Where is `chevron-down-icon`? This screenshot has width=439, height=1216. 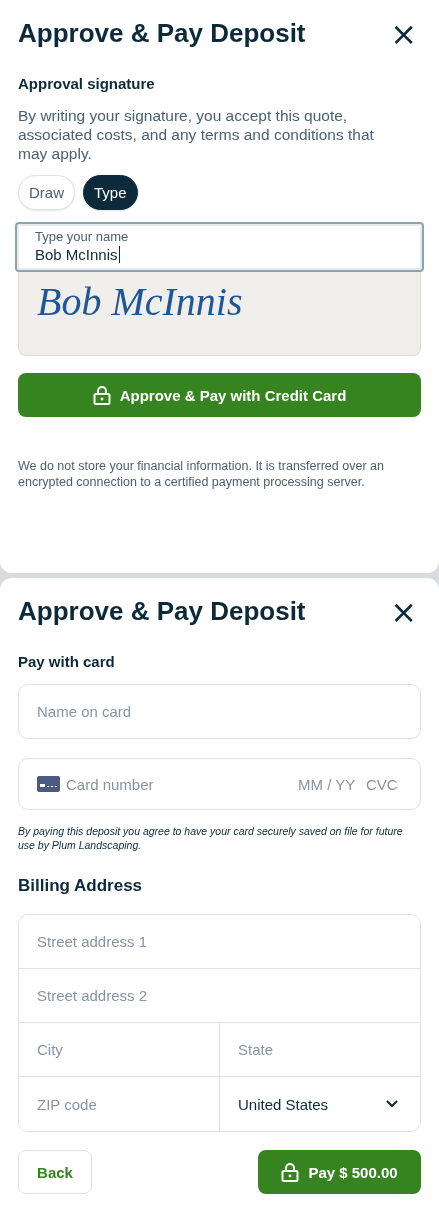 chevron-down-icon is located at coordinates (392, 1104).